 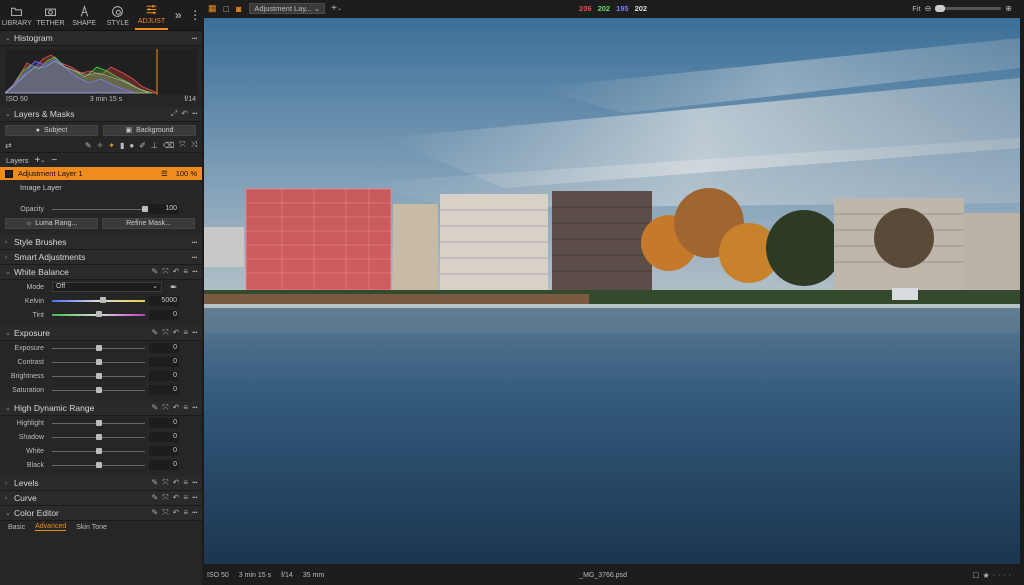 What do you see at coordinates (54, 160) in the screenshot?
I see `remove-layer-icon: −` at bounding box center [54, 160].